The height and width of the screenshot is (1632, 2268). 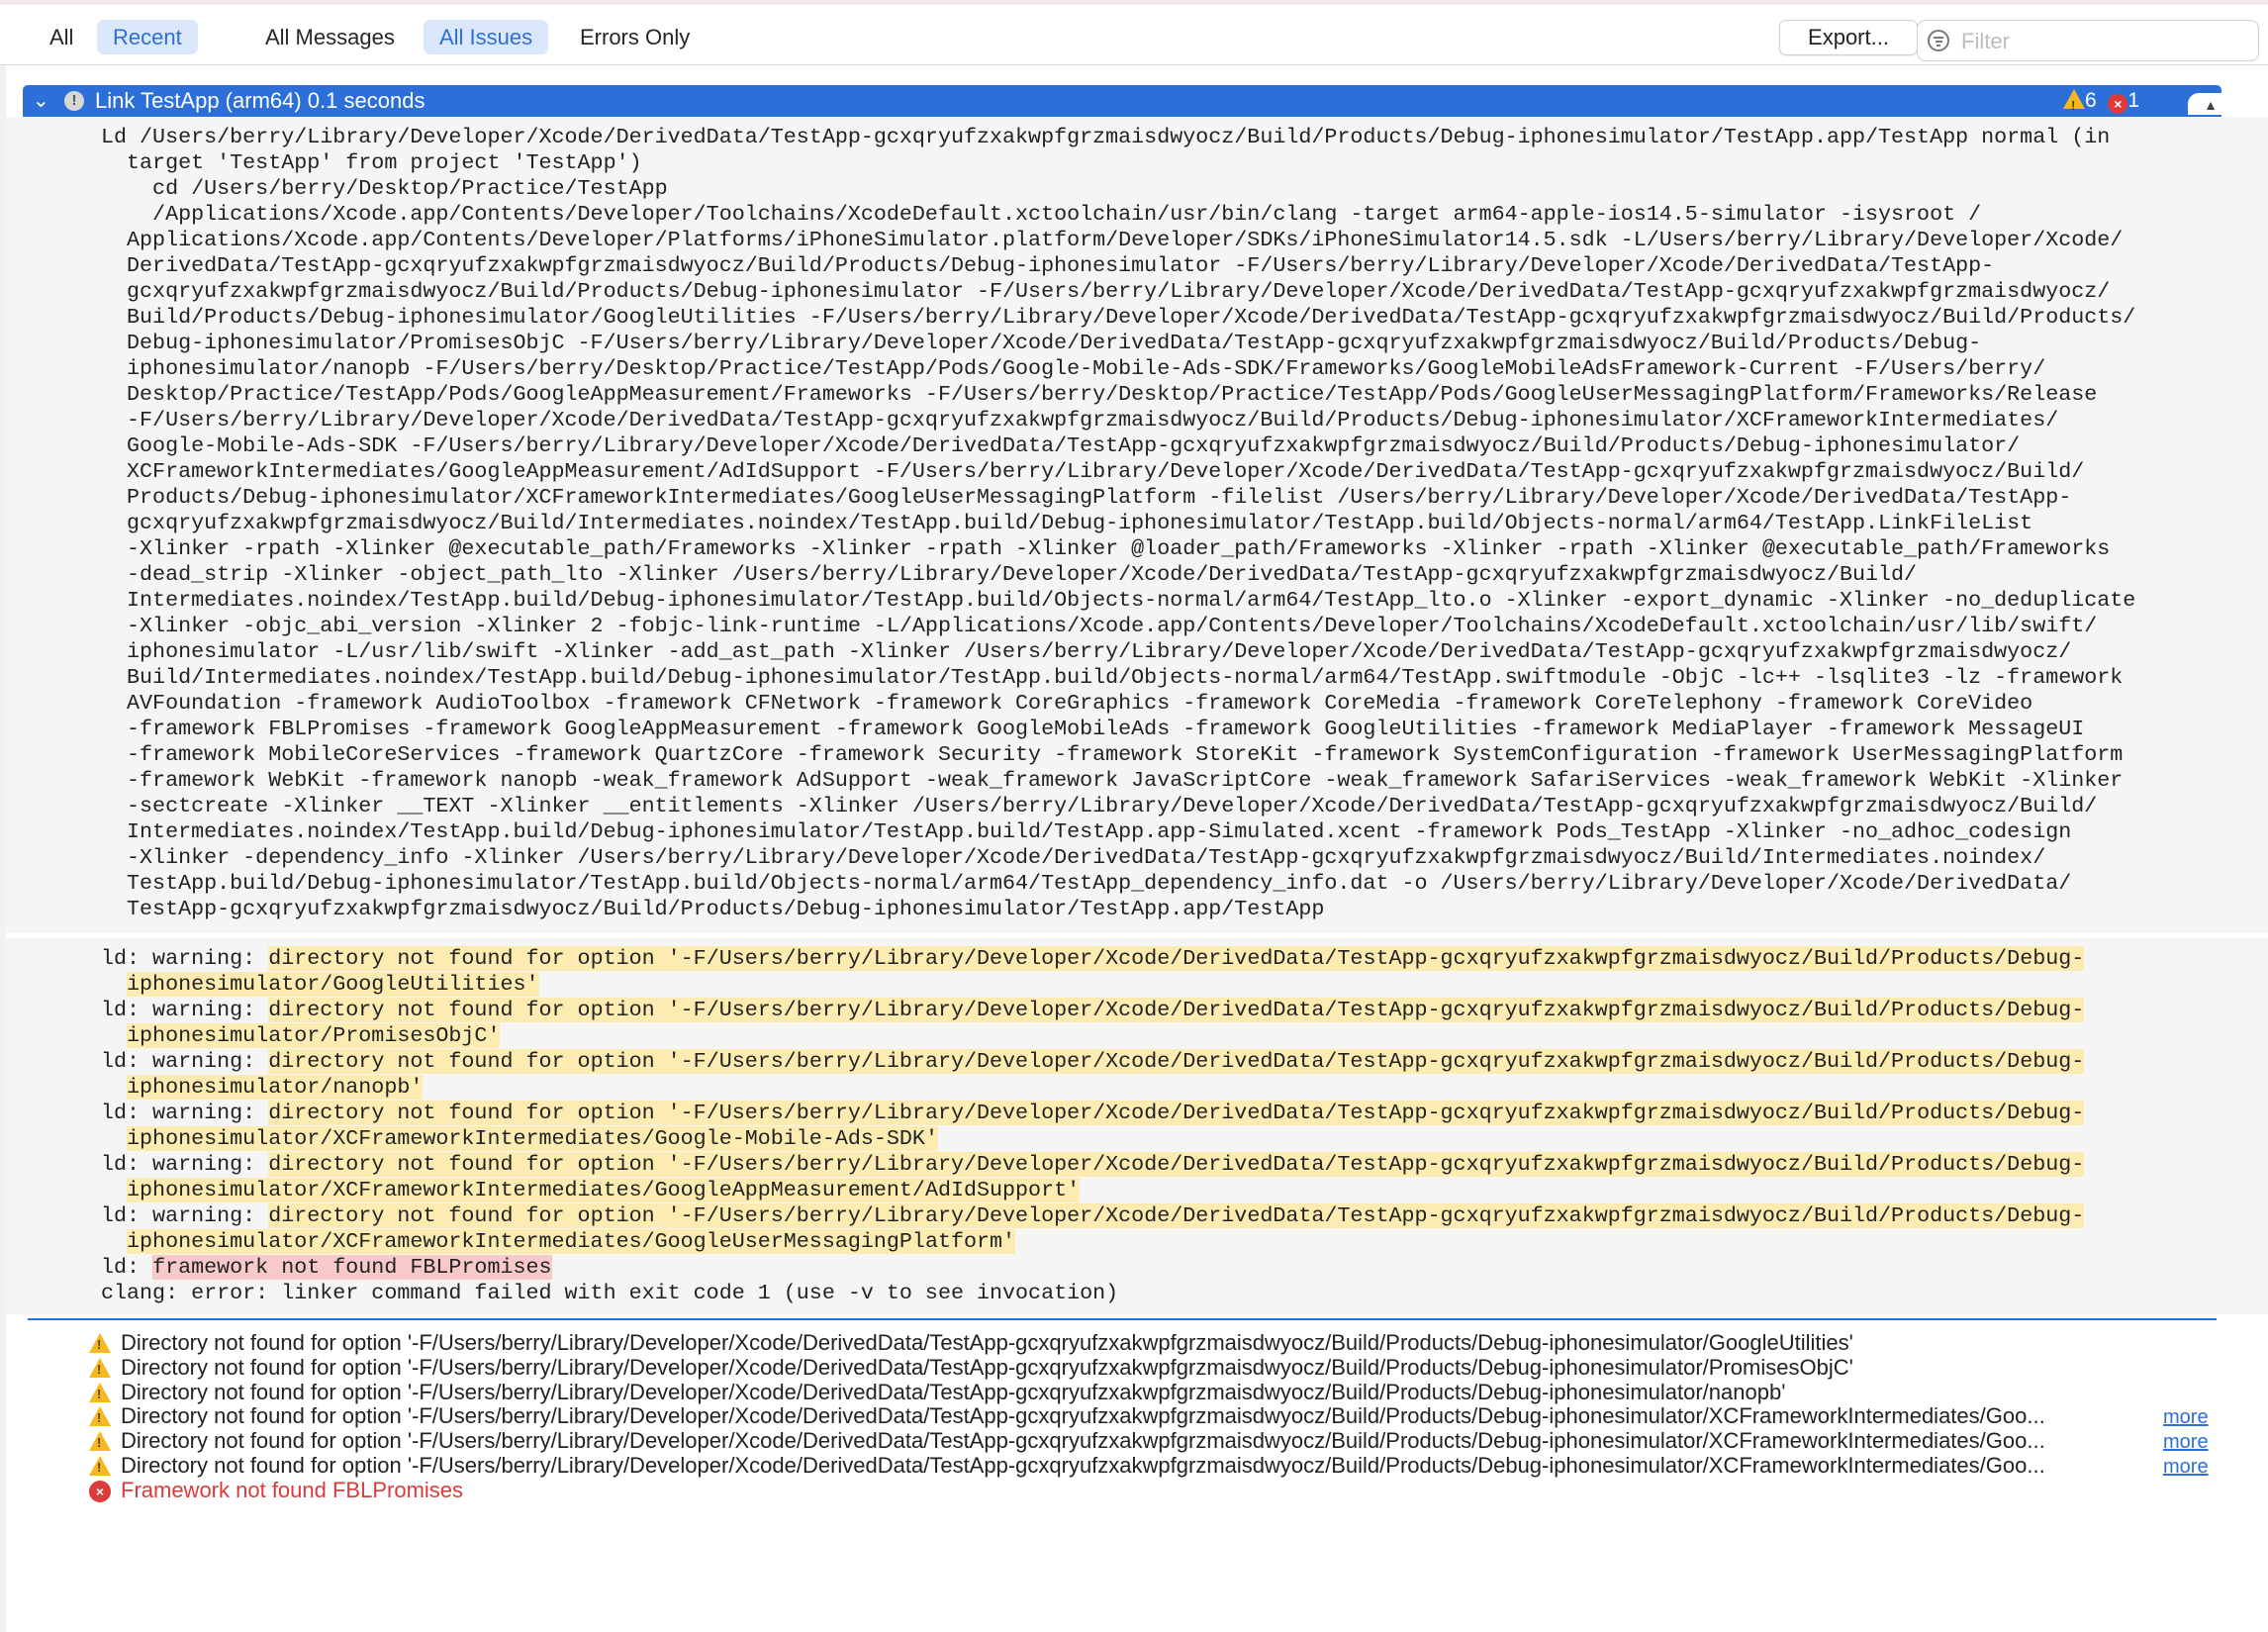 What do you see at coordinates (1092, 1268) in the screenshot?
I see `log-error-line: ld: framework not found FBLPromises` at bounding box center [1092, 1268].